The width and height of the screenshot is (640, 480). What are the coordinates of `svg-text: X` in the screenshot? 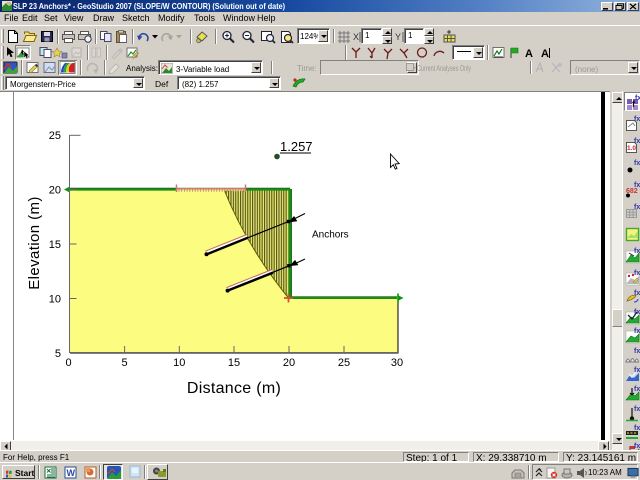 It's located at (356, 37).